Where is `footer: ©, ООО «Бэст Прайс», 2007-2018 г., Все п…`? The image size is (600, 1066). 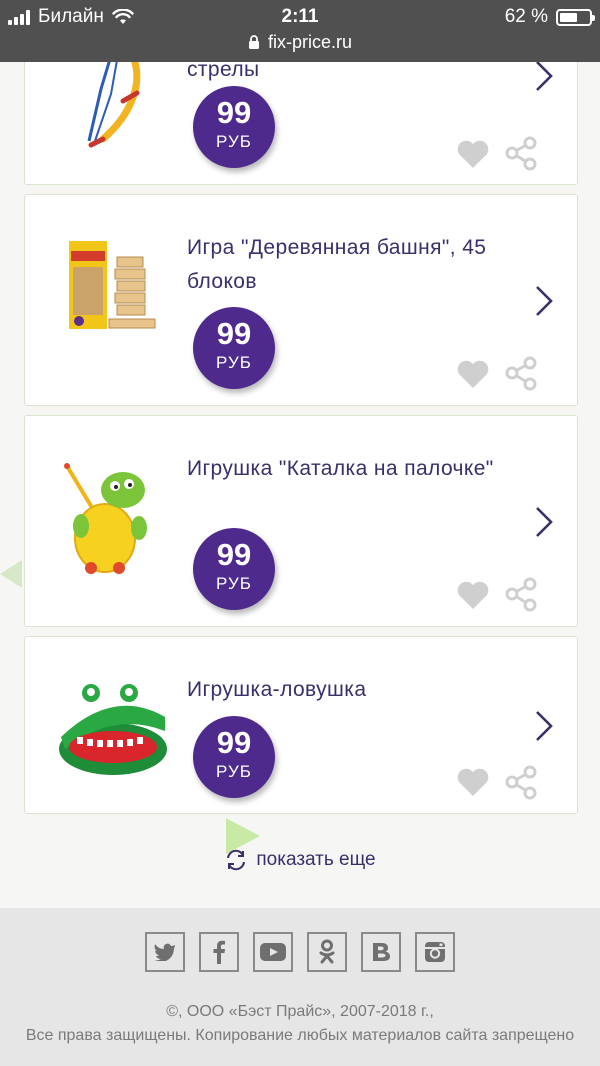 footer: ©, ООО «Бэст Прайс», 2007-2018 г., Все п… is located at coordinates (300, 987).